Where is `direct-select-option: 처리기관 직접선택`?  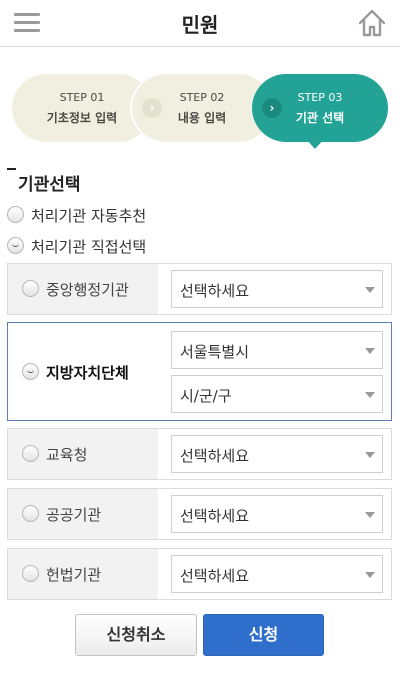
direct-select-option: 처리기관 직접선택 is located at coordinates (107, 246).